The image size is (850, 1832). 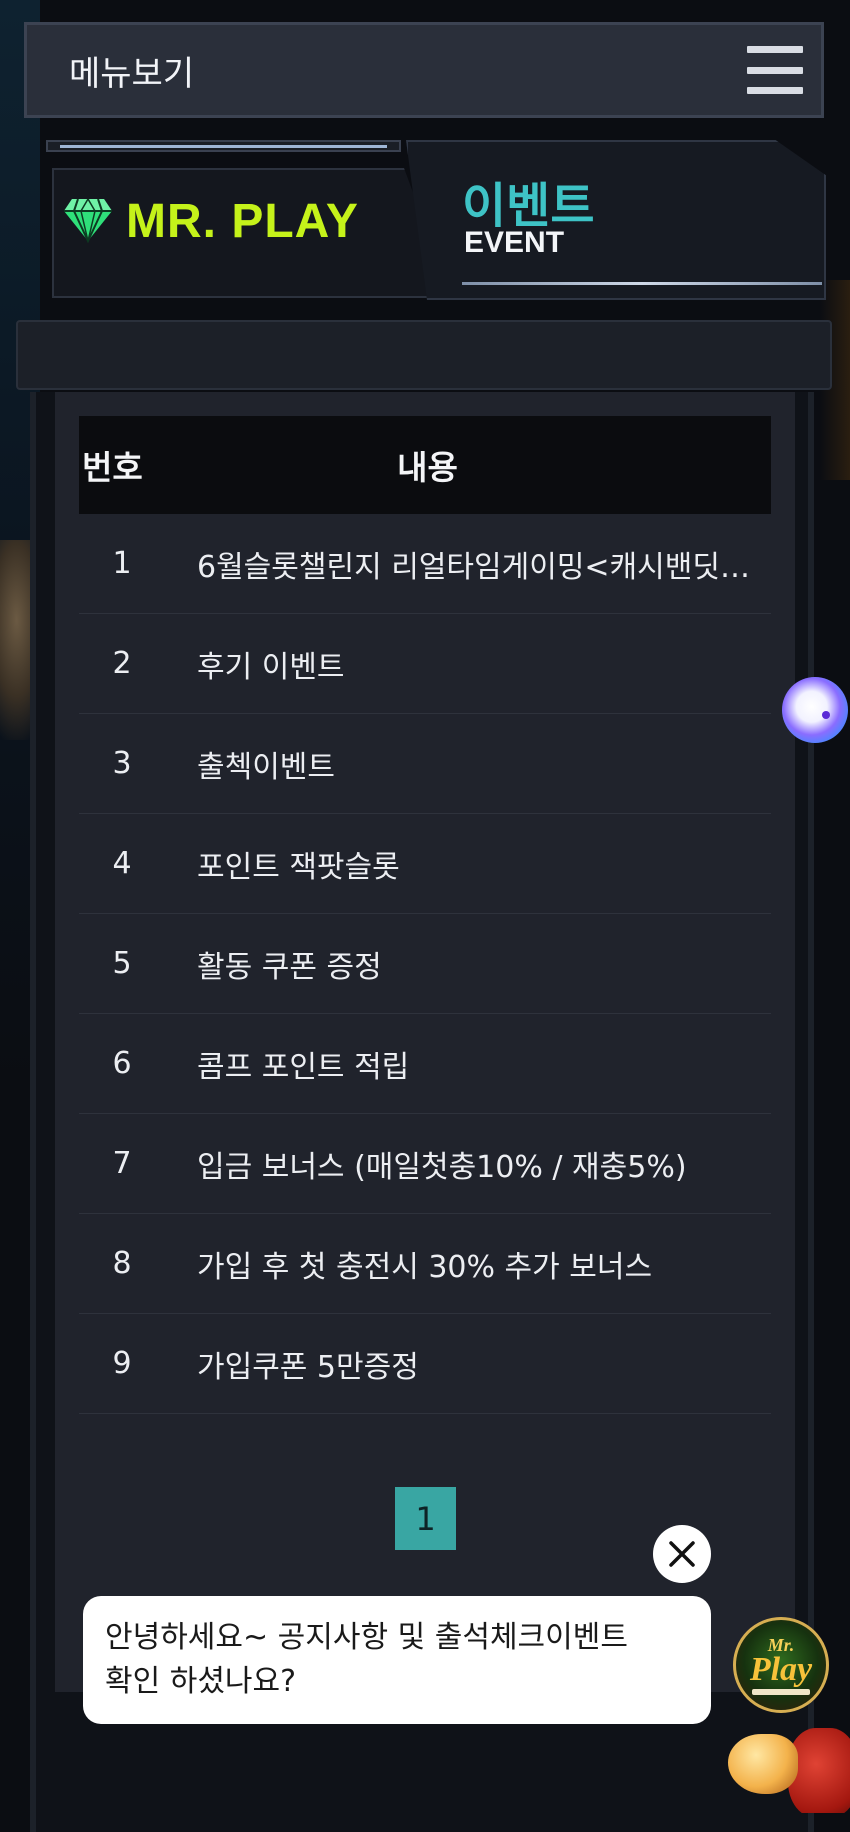 What do you see at coordinates (397, 1660) in the screenshot?
I see `chat-message-bubble: 안녕하세요~ 공지사항 및 출석체크이벤트 확인 하셨나요?` at bounding box center [397, 1660].